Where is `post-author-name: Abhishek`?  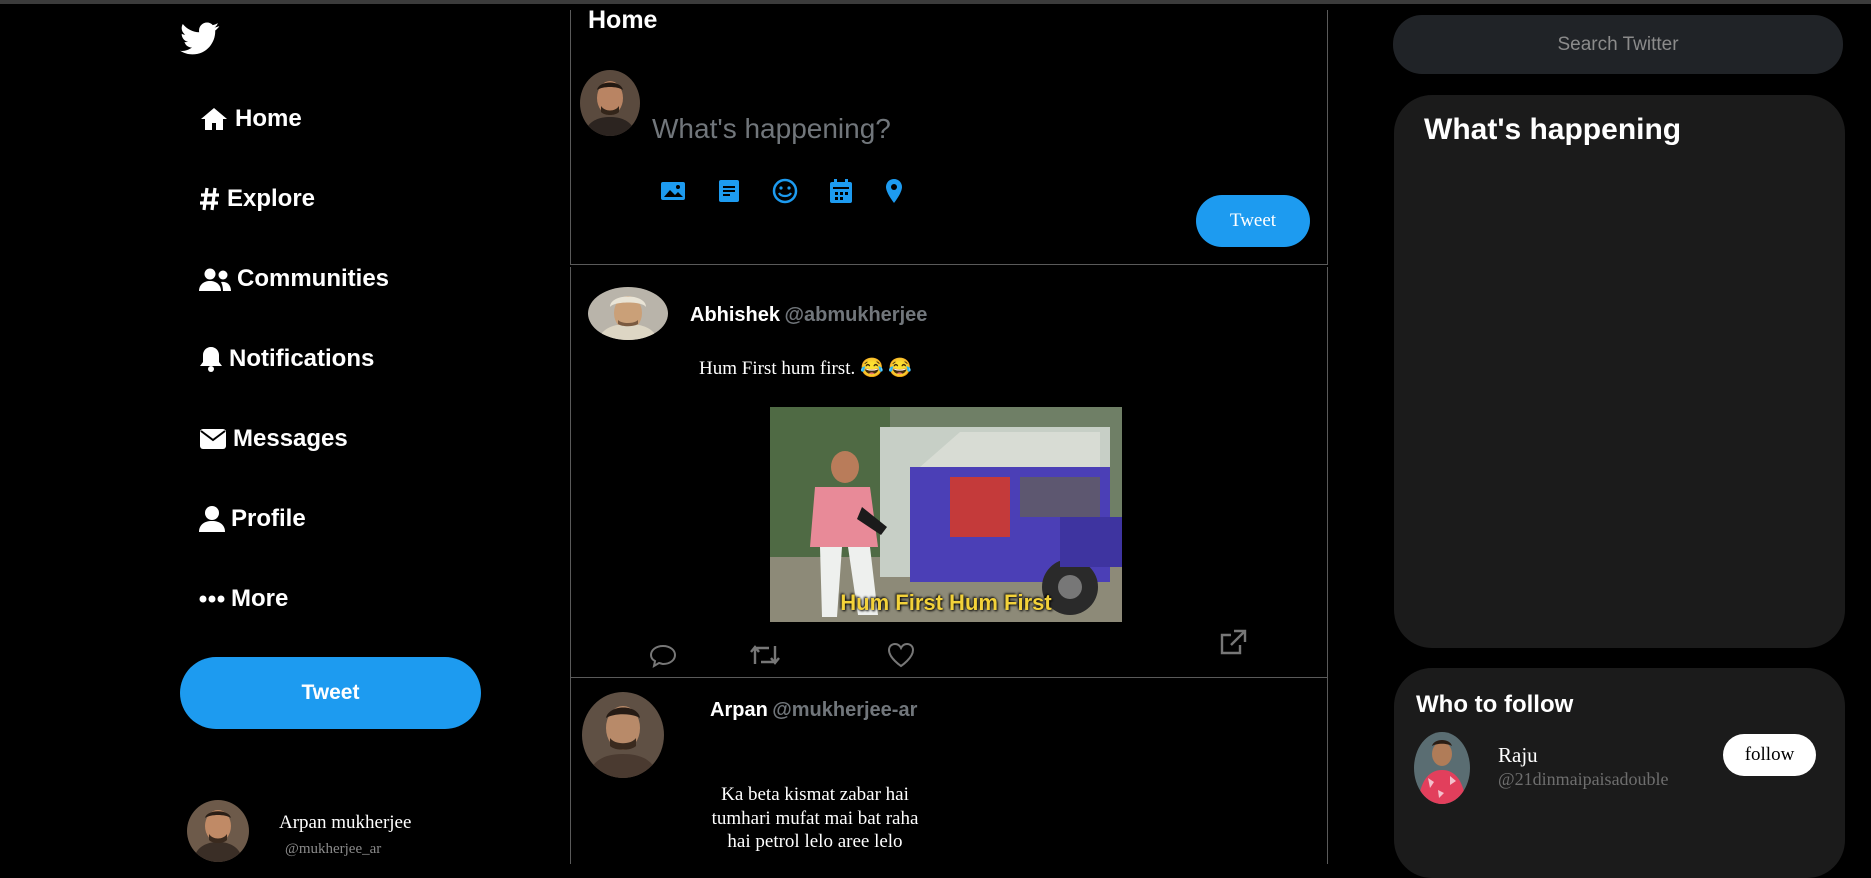
post-author-name: Abhishek is located at coordinates (735, 315).